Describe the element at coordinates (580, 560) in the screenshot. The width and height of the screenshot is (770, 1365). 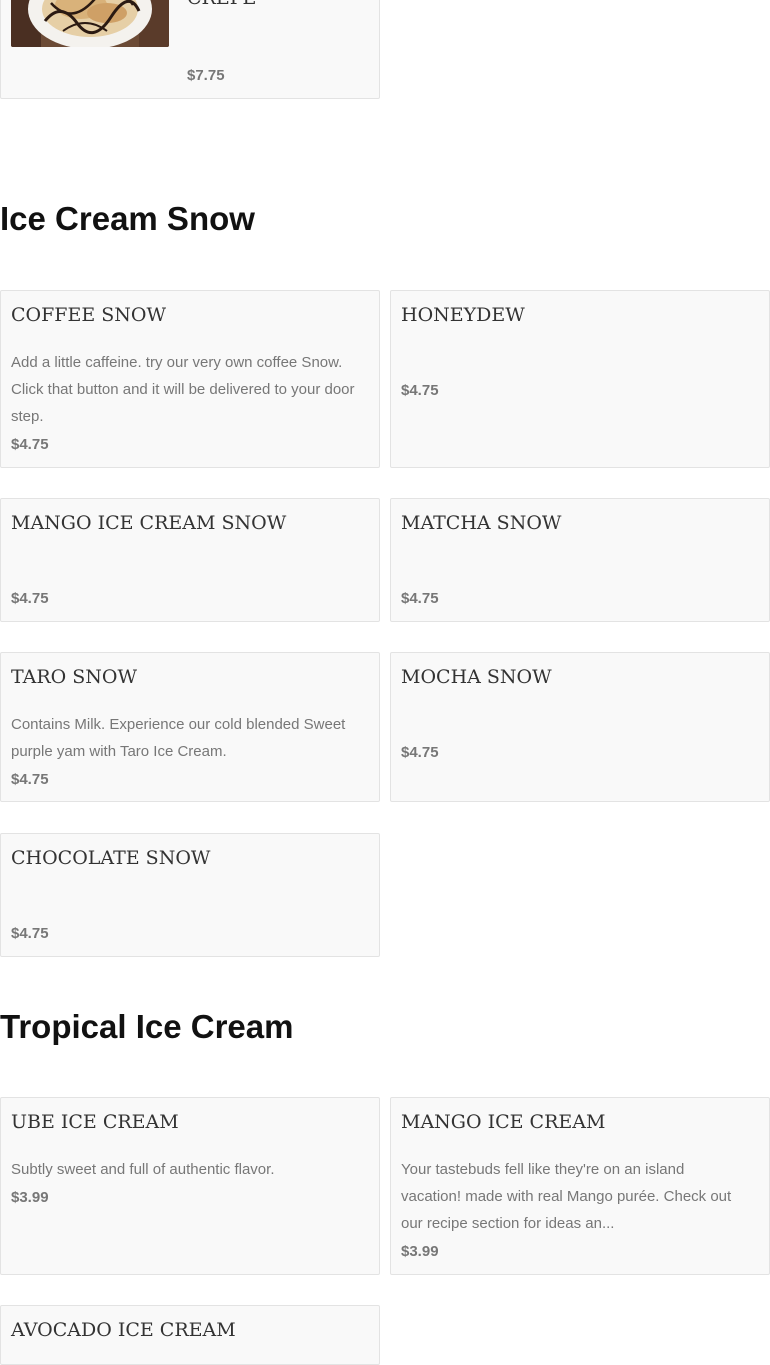
I see `menu-item-matcha-snow: MATCHA SNOW $4.75` at that location.